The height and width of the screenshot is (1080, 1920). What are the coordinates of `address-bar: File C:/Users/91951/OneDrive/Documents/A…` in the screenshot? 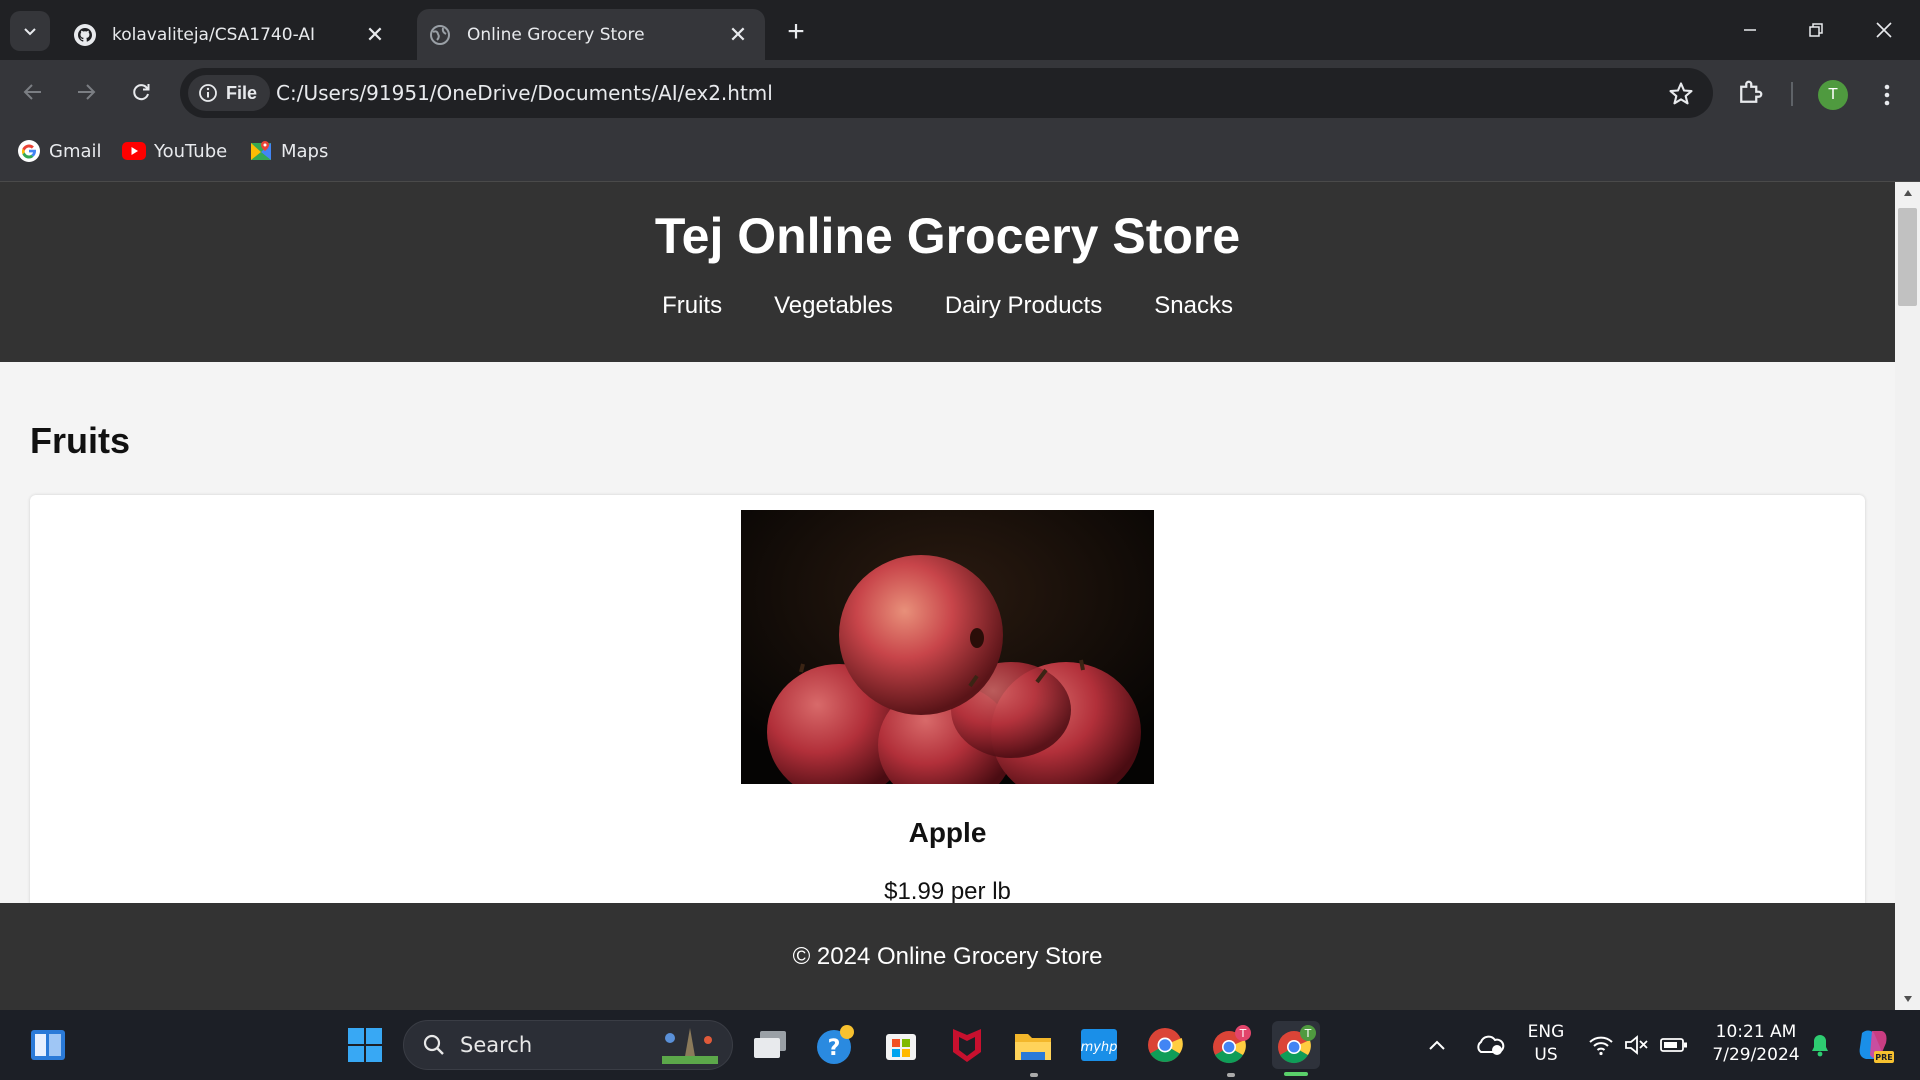 It's located at (946, 93).